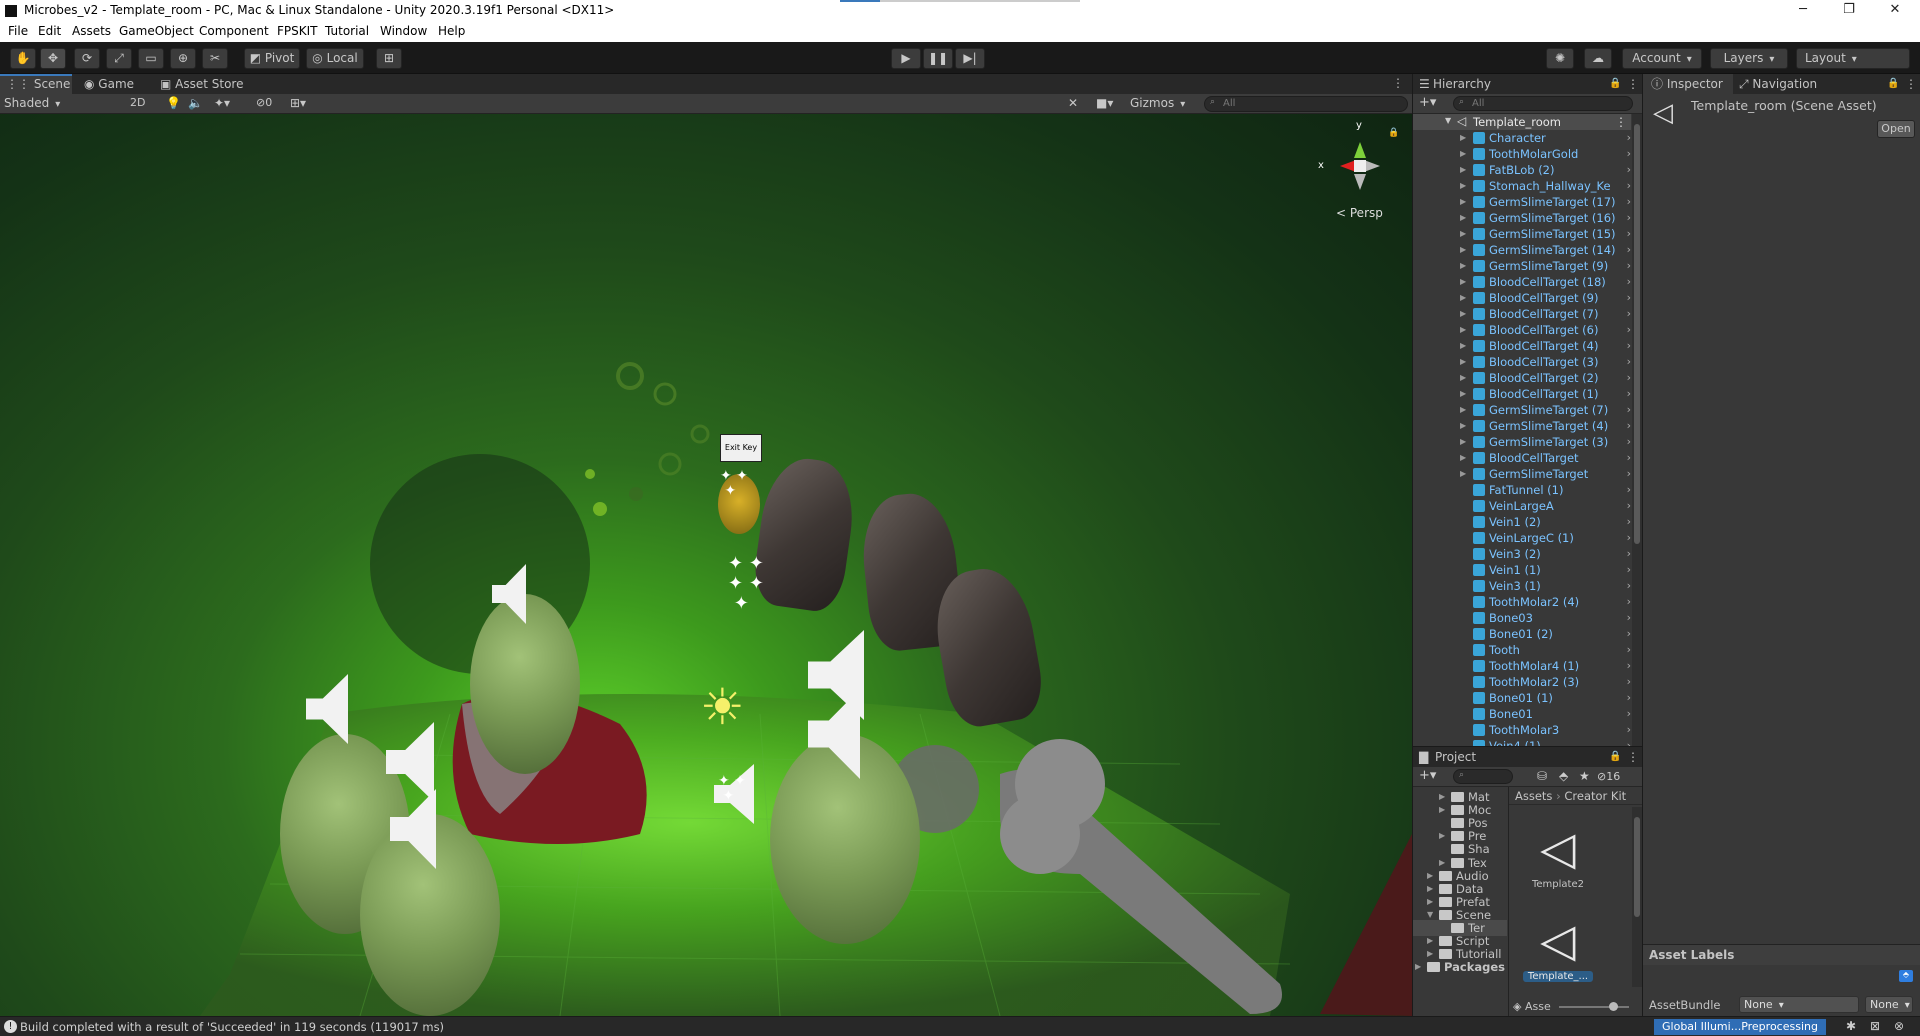 The image size is (1920, 1036). Describe the element at coordinates (1896, 129) in the screenshot. I see `open-button: Open` at that location.